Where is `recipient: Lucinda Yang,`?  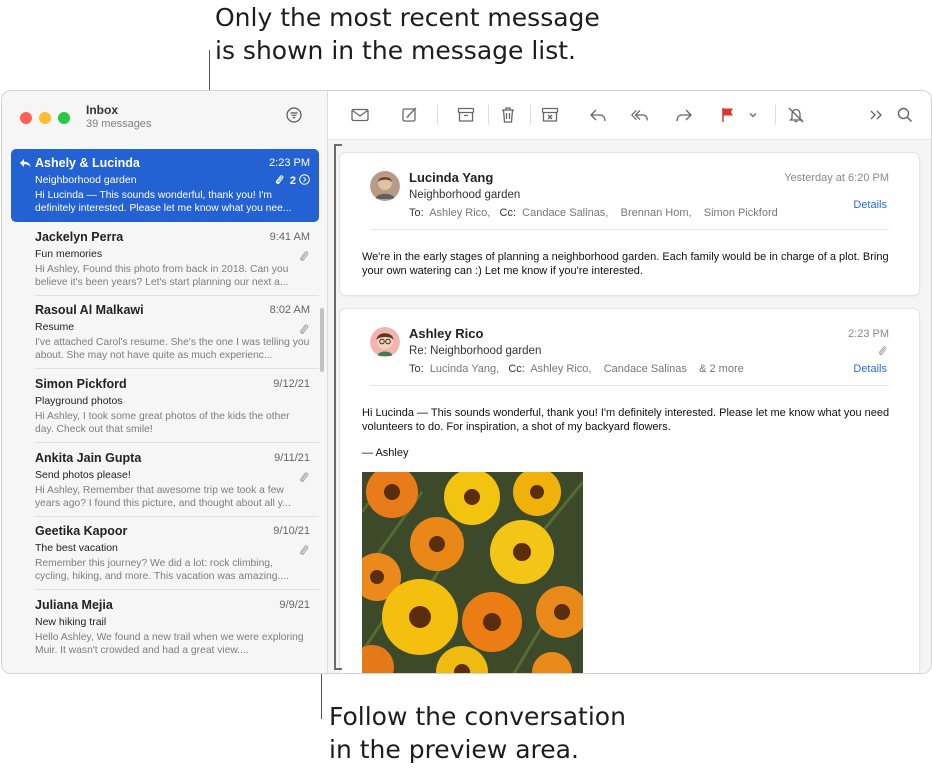 recipient: Lucinda Yang, is located at coordinates (464, 369).